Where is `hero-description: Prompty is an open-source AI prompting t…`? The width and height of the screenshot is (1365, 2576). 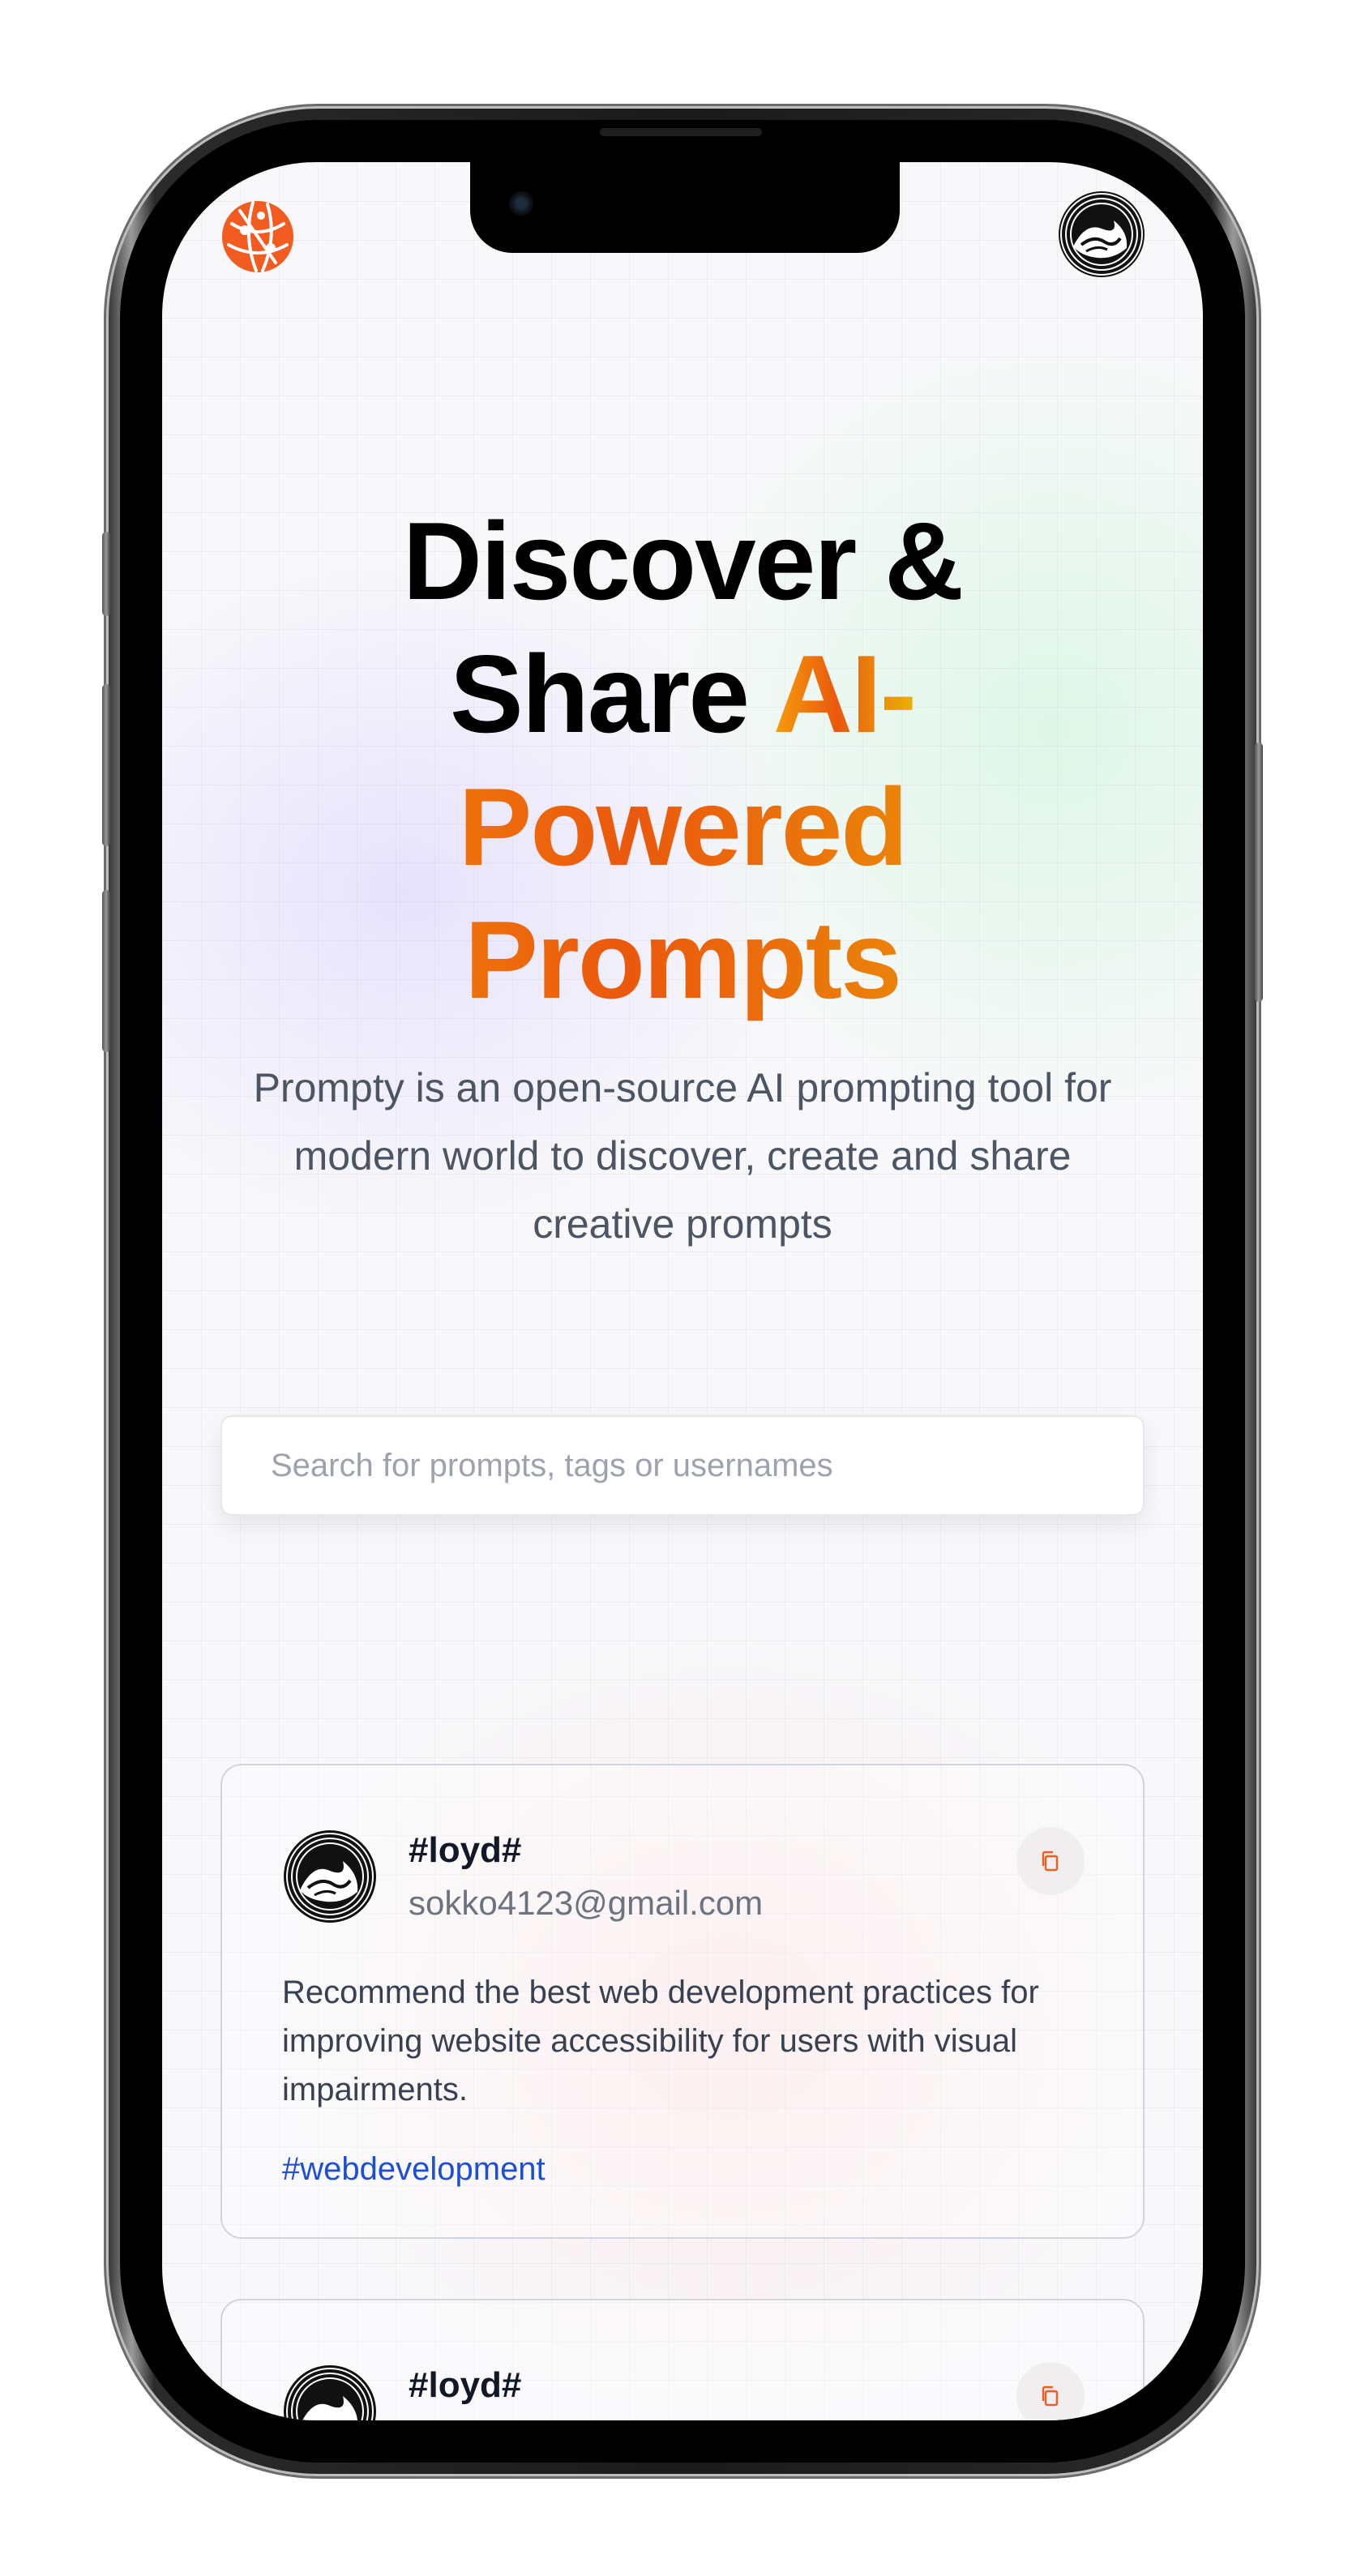 hero-description: Prompty is an open-source AI prompting t… is located at coordinates (682, 1156).